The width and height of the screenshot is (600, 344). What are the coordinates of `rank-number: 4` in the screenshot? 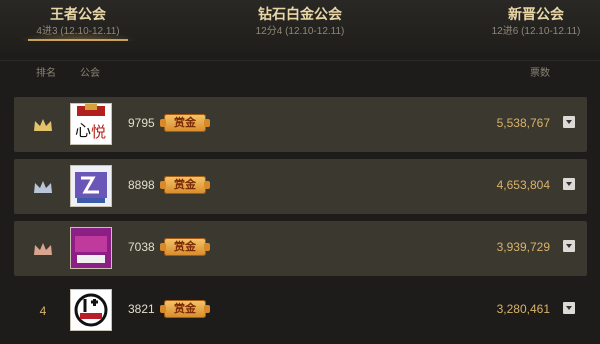 It's located at (43, 311).